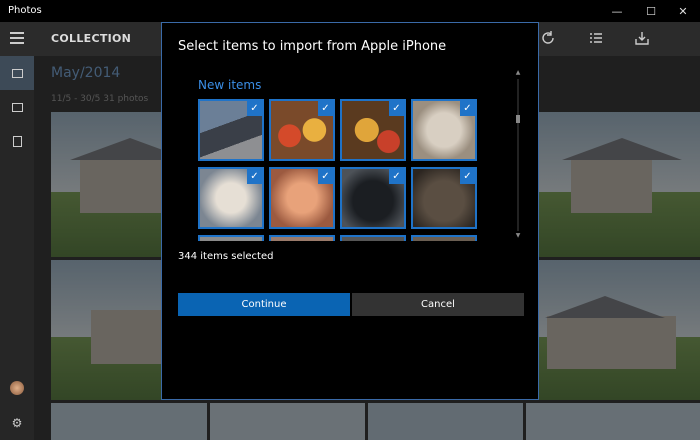 This screenshot has width=700, height=440. Describe the element at coordinates (518, 155) in the screenshot. I see `grid-scrollbar: ▲ ▼` at that location.